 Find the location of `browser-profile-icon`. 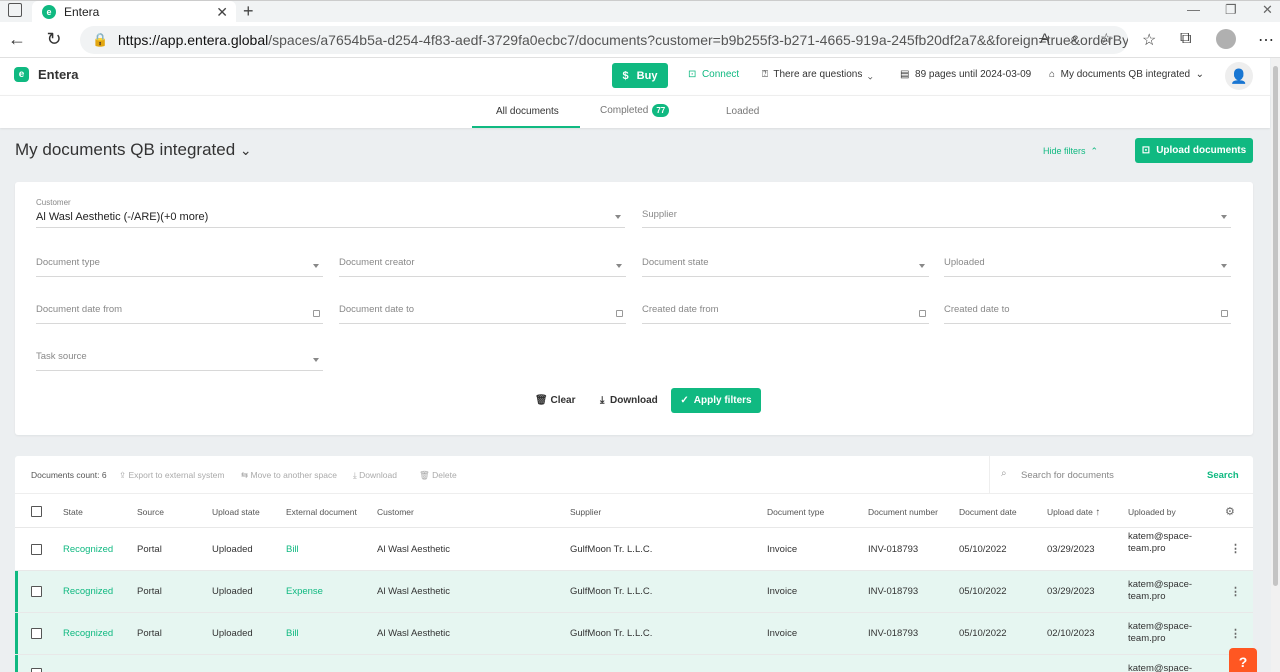

browser-profile-icon is located at coordinates (1226, 39).